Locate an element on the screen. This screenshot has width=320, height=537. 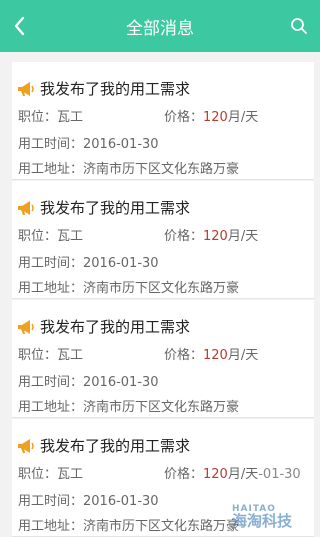
page-title: 全部消息 is located at coordinates (160, 28).